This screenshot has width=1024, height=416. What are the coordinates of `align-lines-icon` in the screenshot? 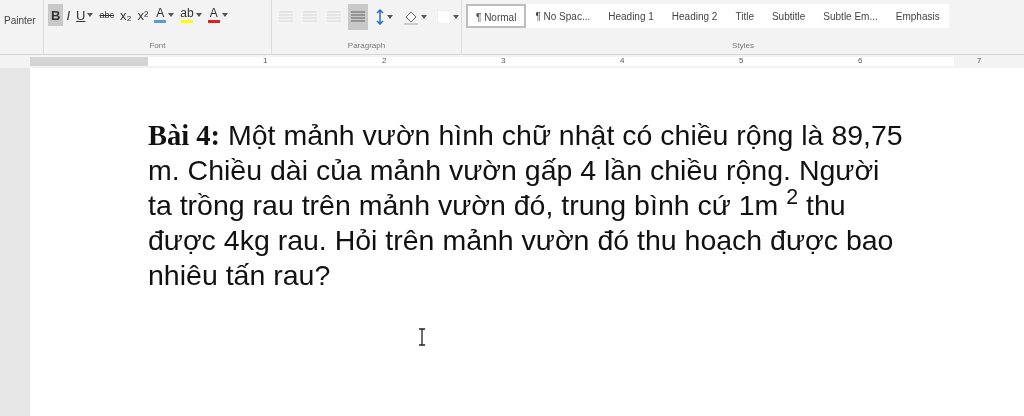 It's located at (358, 17).